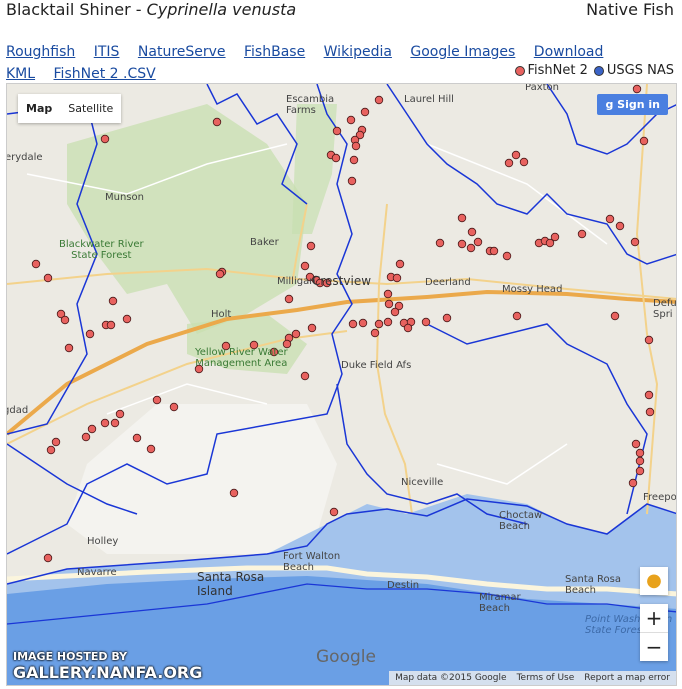 The width and height of the screenshot is (682, 689). What do you see at coordinates (632, 104) in the screenshot?
I see `sign-in-button: g Sign in` at bounding box center [632, 104].